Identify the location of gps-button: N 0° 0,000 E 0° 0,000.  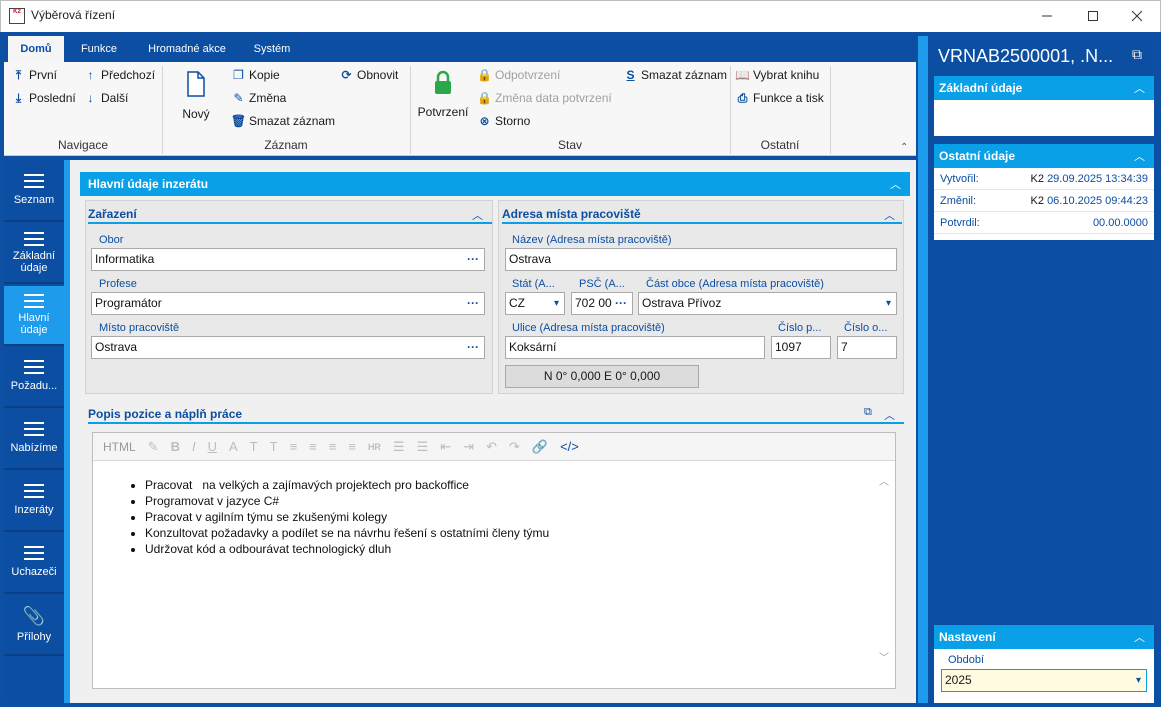
(602, 376).